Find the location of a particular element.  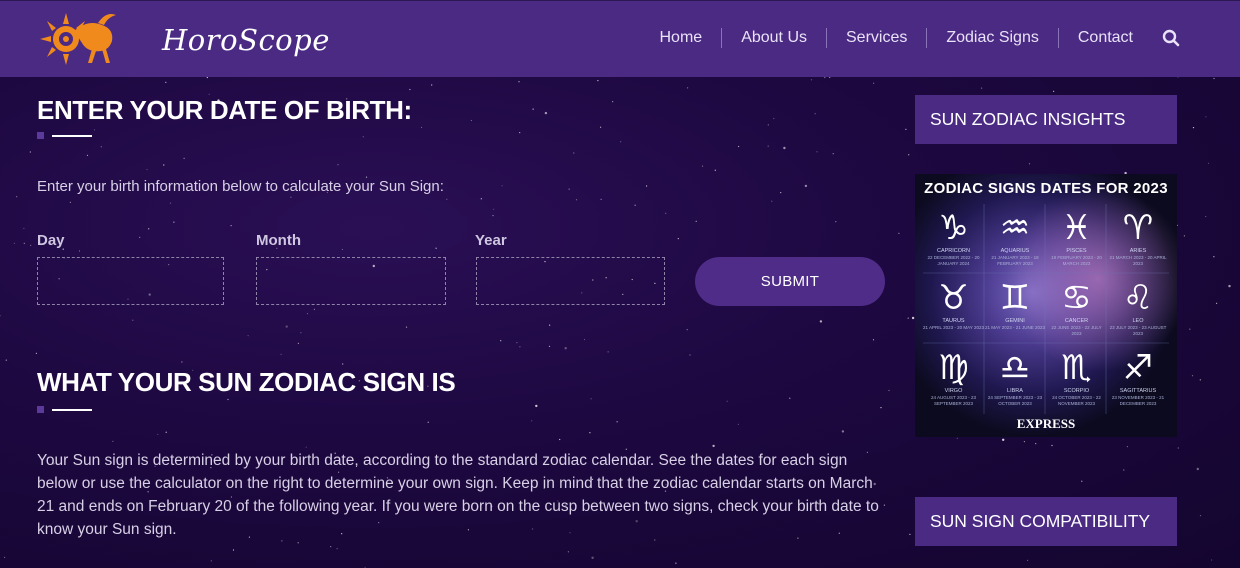

zodiac-glyph-icon: ♎ is located at coordinates (1015, 368).